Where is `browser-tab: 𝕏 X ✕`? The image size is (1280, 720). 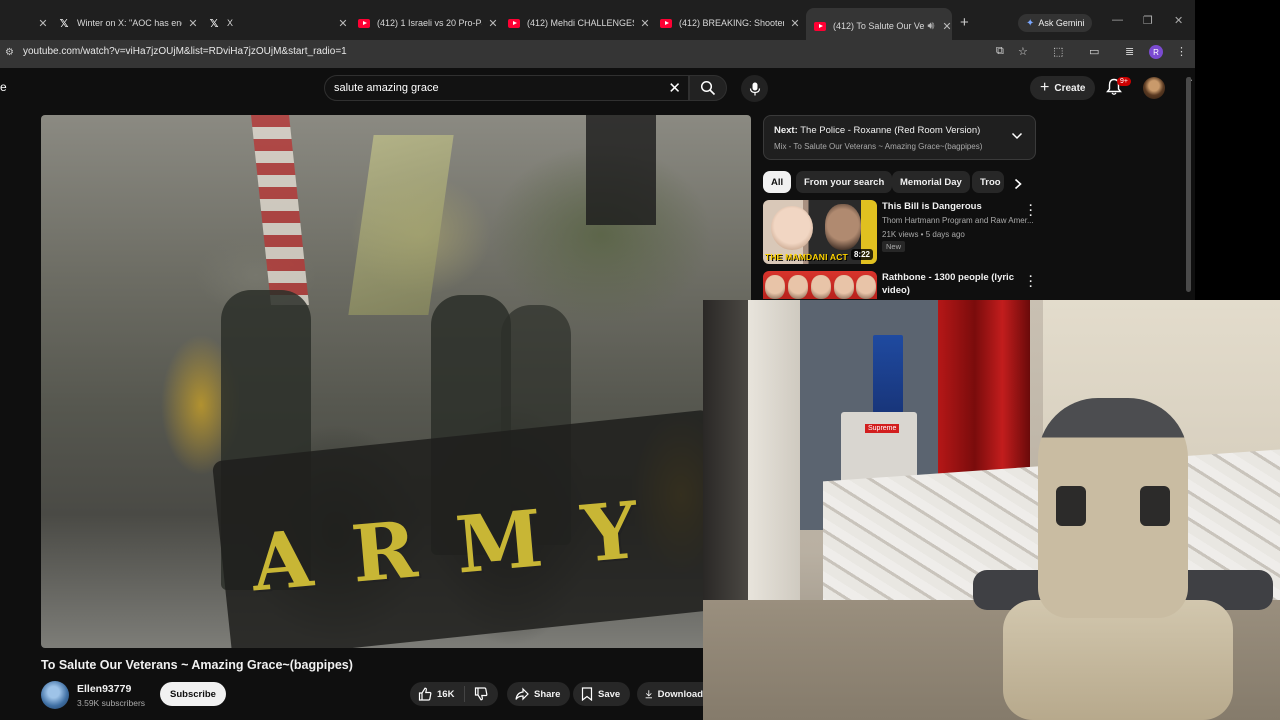 browser-tab: 𝕏 X ✕ is located at coordinates (278, 23).